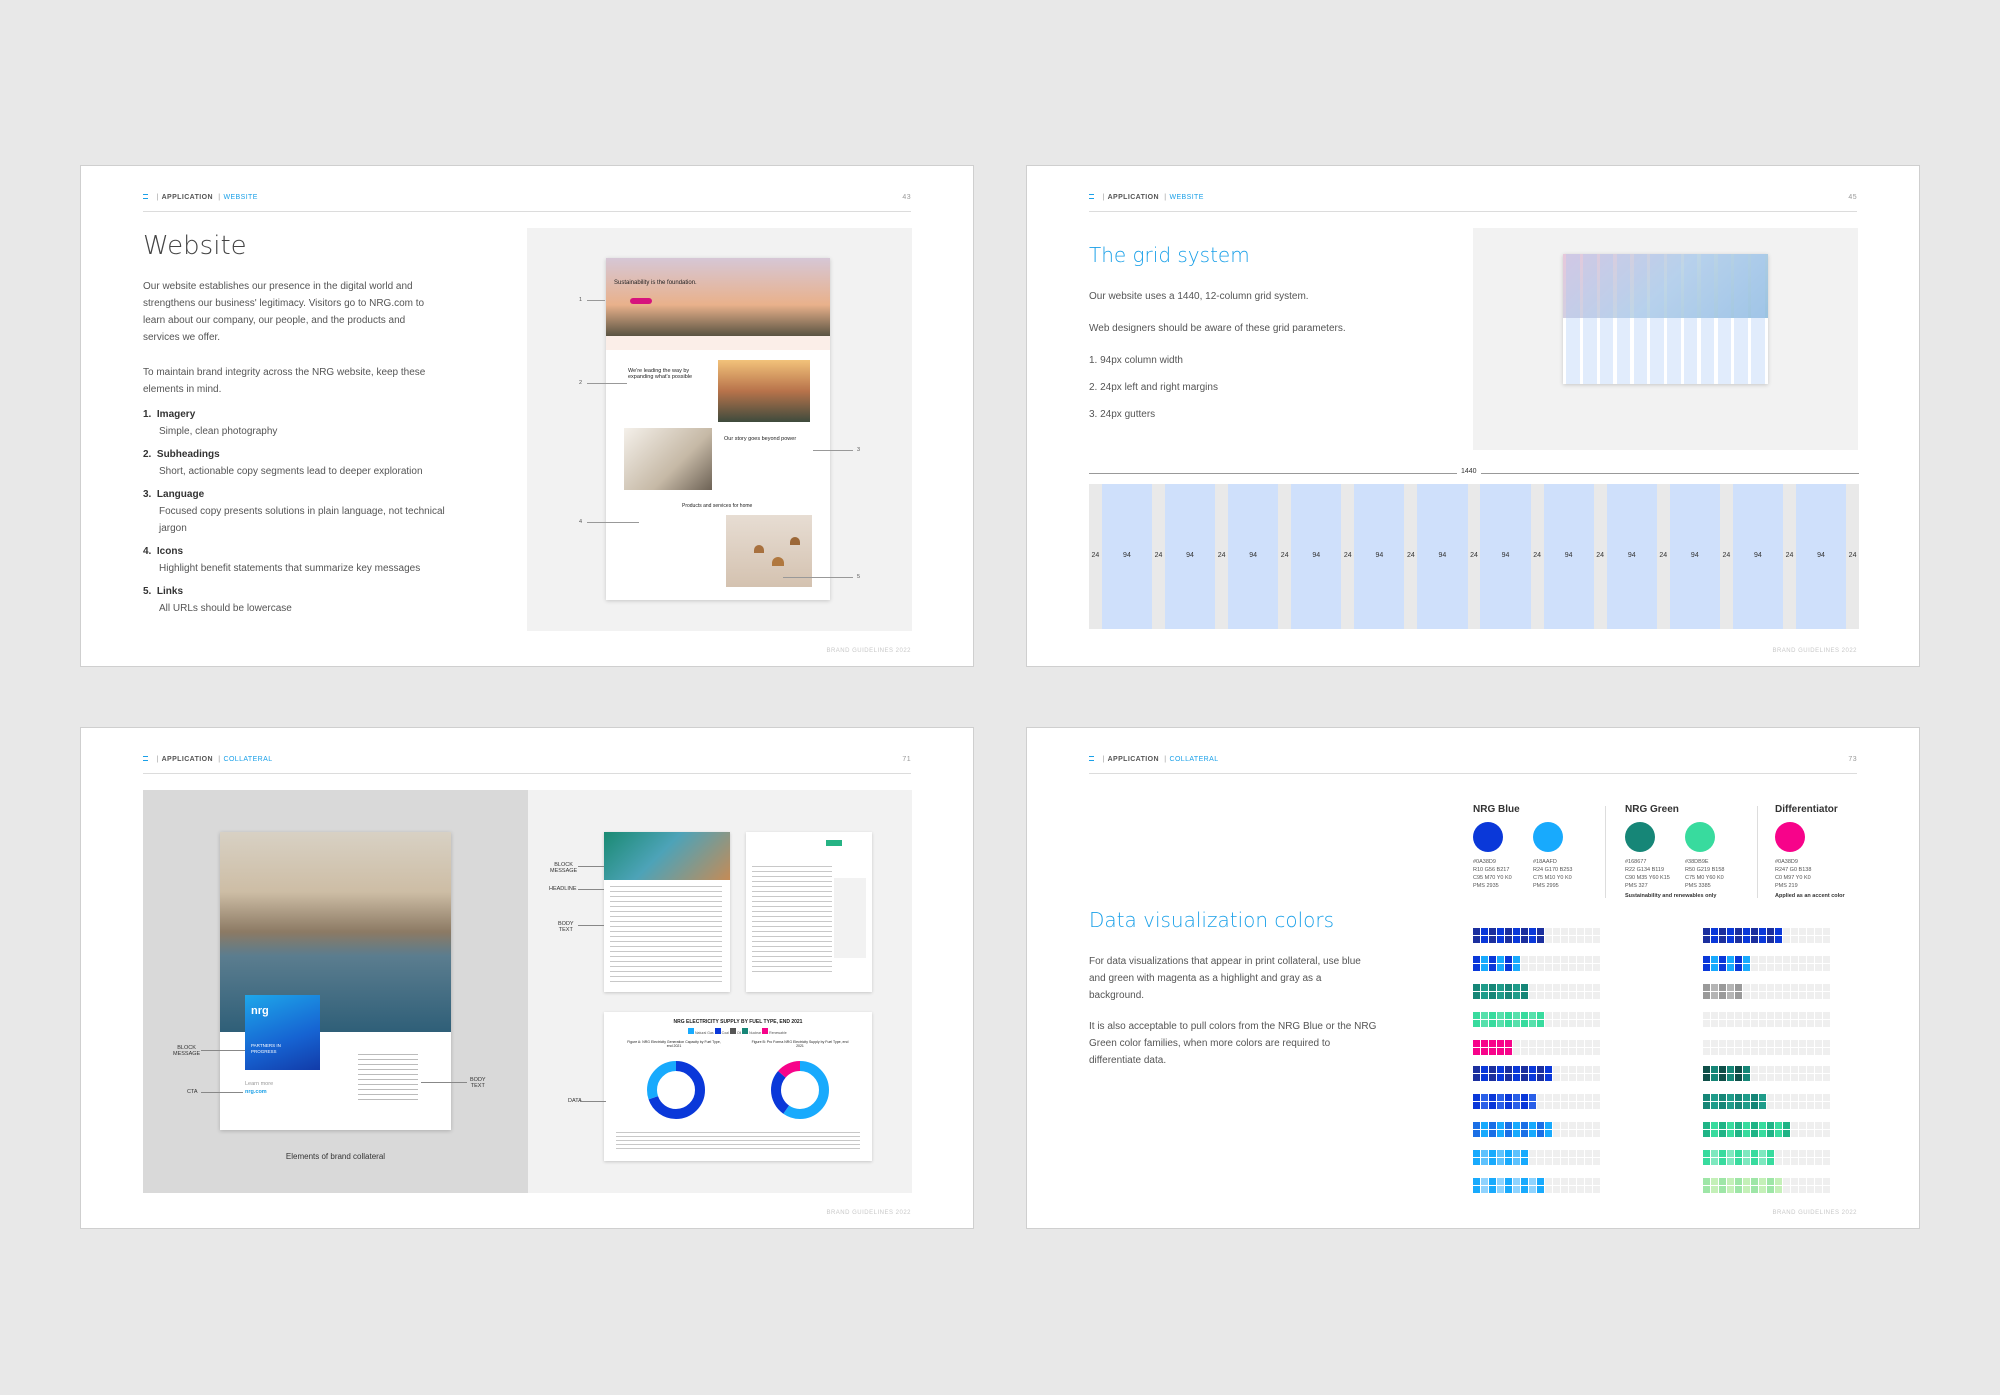 The image size is (2000, 1395). I want to click on page-footer: BRAND GUIDELINES 2022, so click(1814, 1213).